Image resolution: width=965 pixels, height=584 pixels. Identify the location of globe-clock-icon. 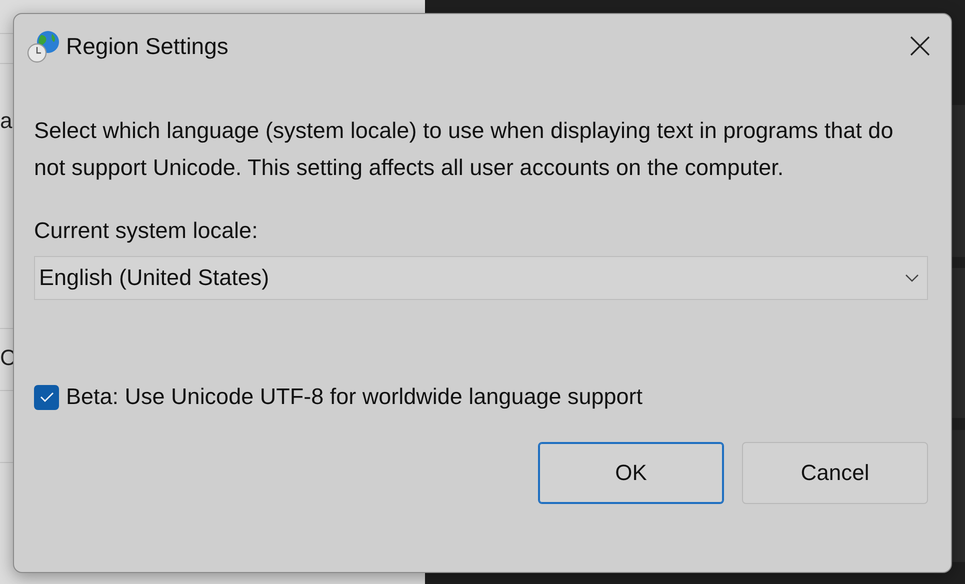
(44, 46).